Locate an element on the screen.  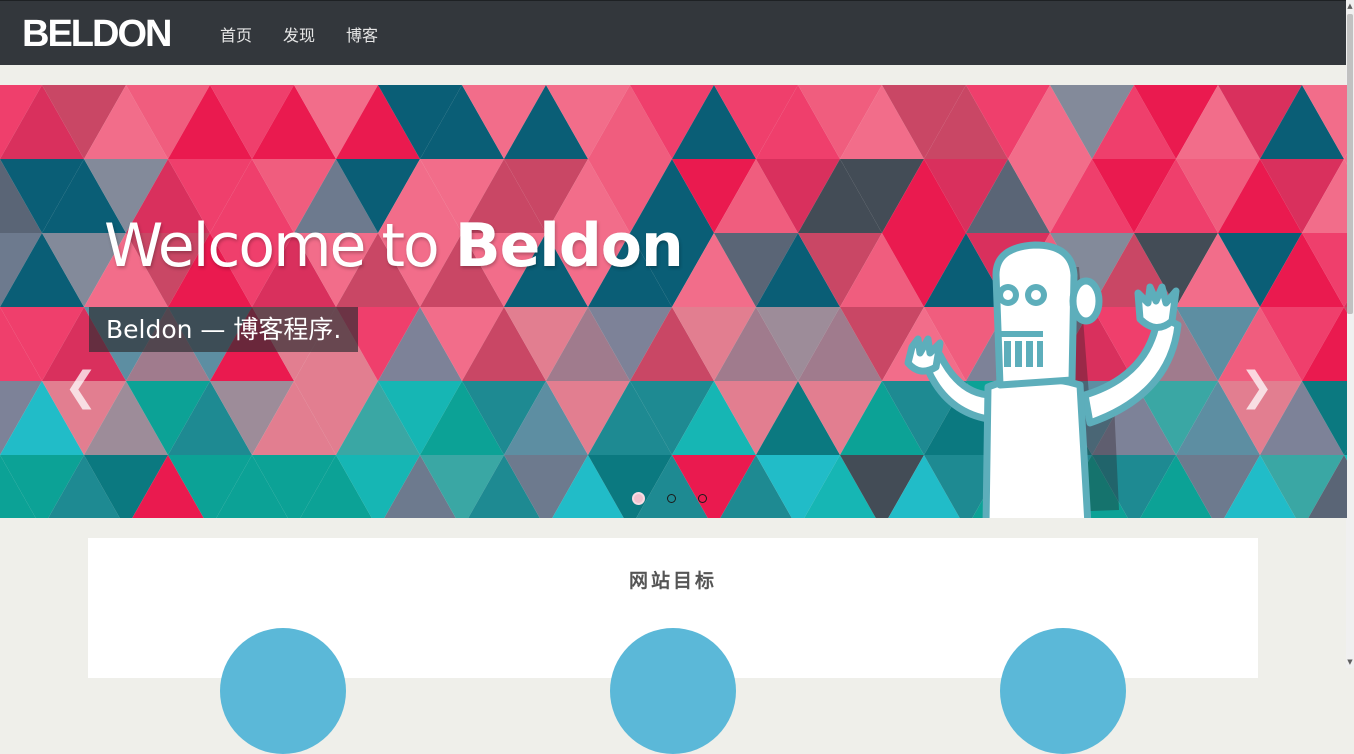
carousel-indicators is located at coordinates (669, 498).